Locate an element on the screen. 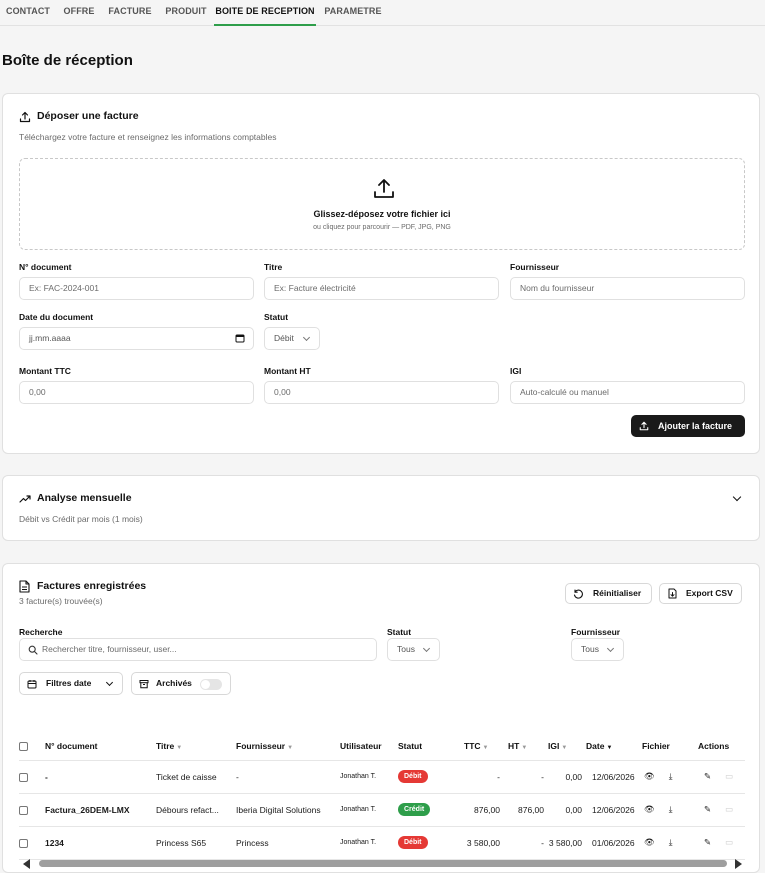  add-invoice-label: Ajouter la facture is located at coordinates (695, 426).